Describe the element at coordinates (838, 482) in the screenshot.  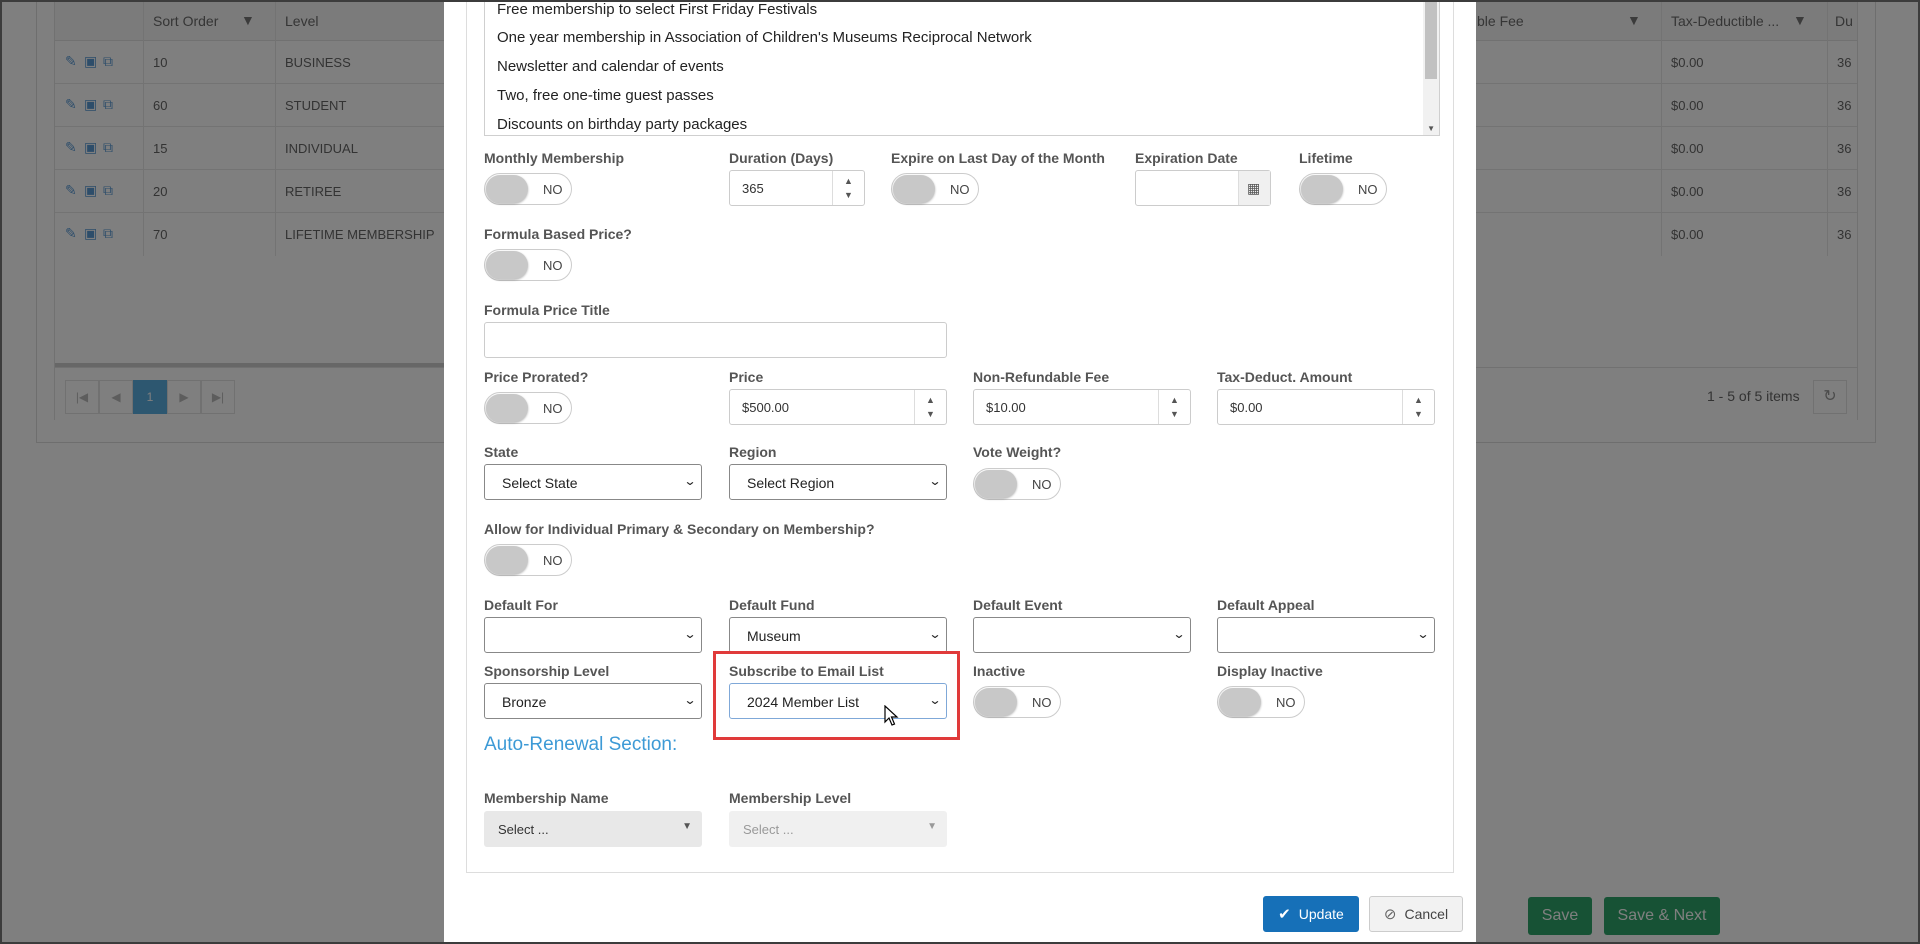
I see `region-select: Select Region ⌄` at that location.